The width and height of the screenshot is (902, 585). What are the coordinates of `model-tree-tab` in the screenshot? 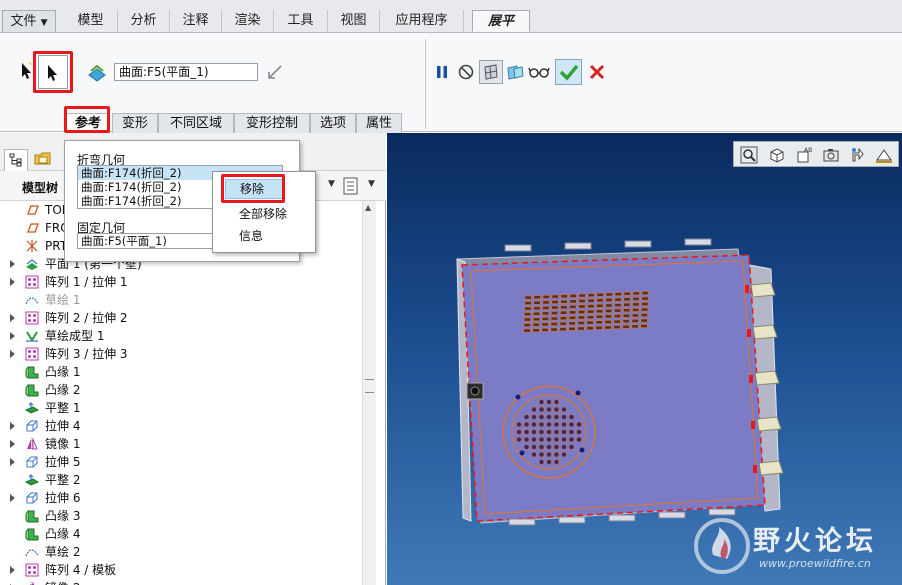 It's located at (16, 160).